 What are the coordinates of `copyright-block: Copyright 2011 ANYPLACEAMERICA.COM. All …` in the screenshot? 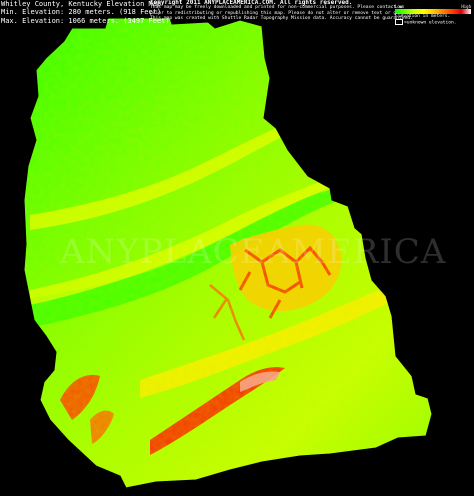 It's located at (284, 11).